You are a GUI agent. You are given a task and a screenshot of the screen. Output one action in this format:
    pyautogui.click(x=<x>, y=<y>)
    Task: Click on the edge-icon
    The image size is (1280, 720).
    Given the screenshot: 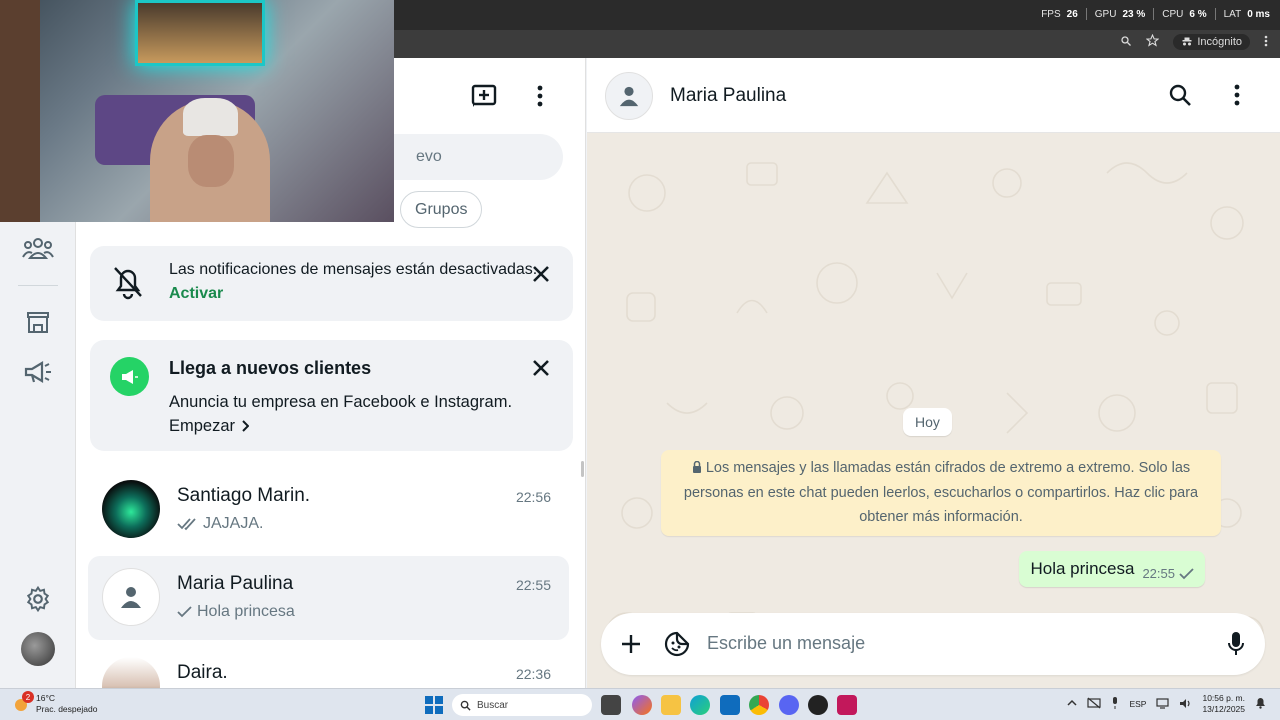 What is the action you would take?
    pyautogui.click(x=700, y=705)
    